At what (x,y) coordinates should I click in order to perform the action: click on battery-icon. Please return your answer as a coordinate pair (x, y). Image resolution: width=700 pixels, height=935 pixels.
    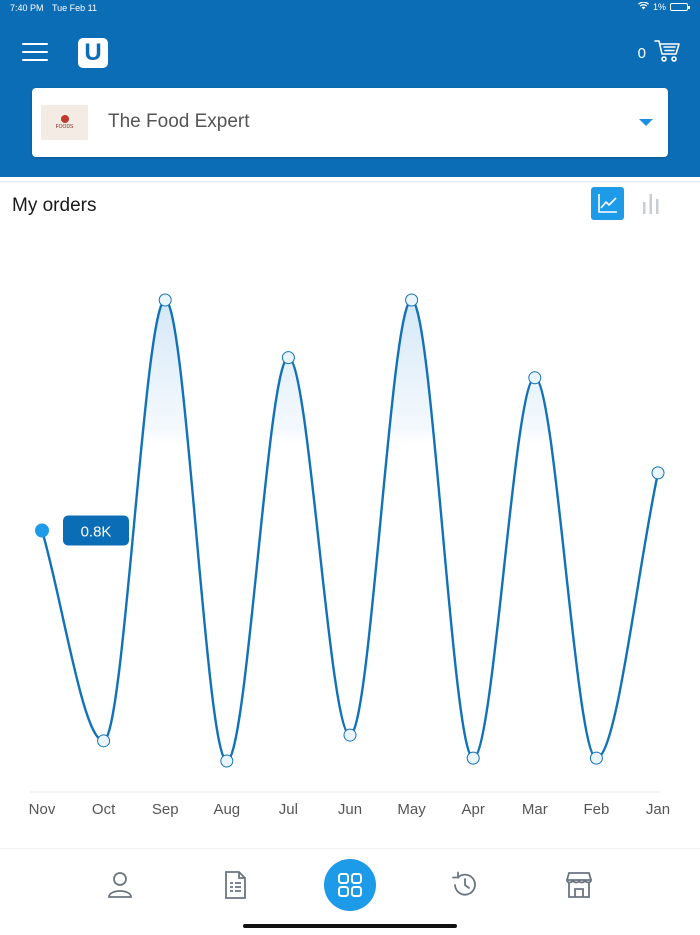
    Looking at the image, I should click on (680, 7).